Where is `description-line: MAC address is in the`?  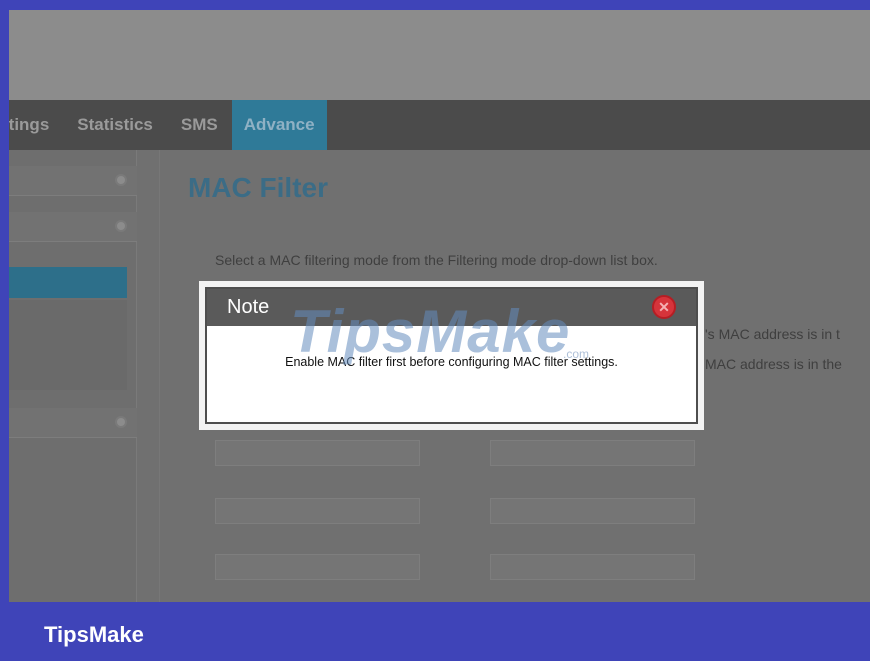
description-line: MAC address is in the is located at coordinates (773, 364).